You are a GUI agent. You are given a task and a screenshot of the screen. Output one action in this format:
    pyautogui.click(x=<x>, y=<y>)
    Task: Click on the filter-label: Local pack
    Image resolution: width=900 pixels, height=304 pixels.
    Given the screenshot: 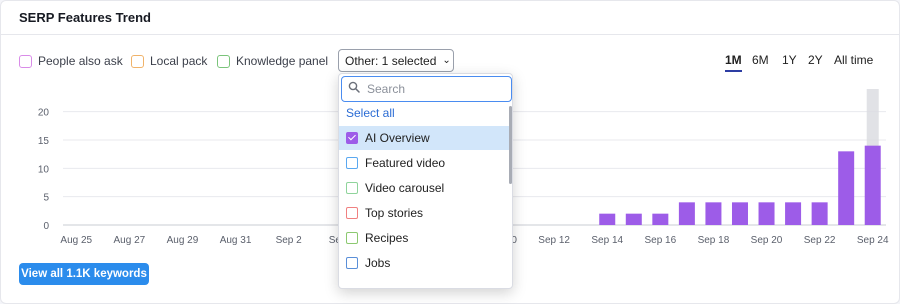 What is the action you would take?
    pyautogui.click(x=179, y=61)
    